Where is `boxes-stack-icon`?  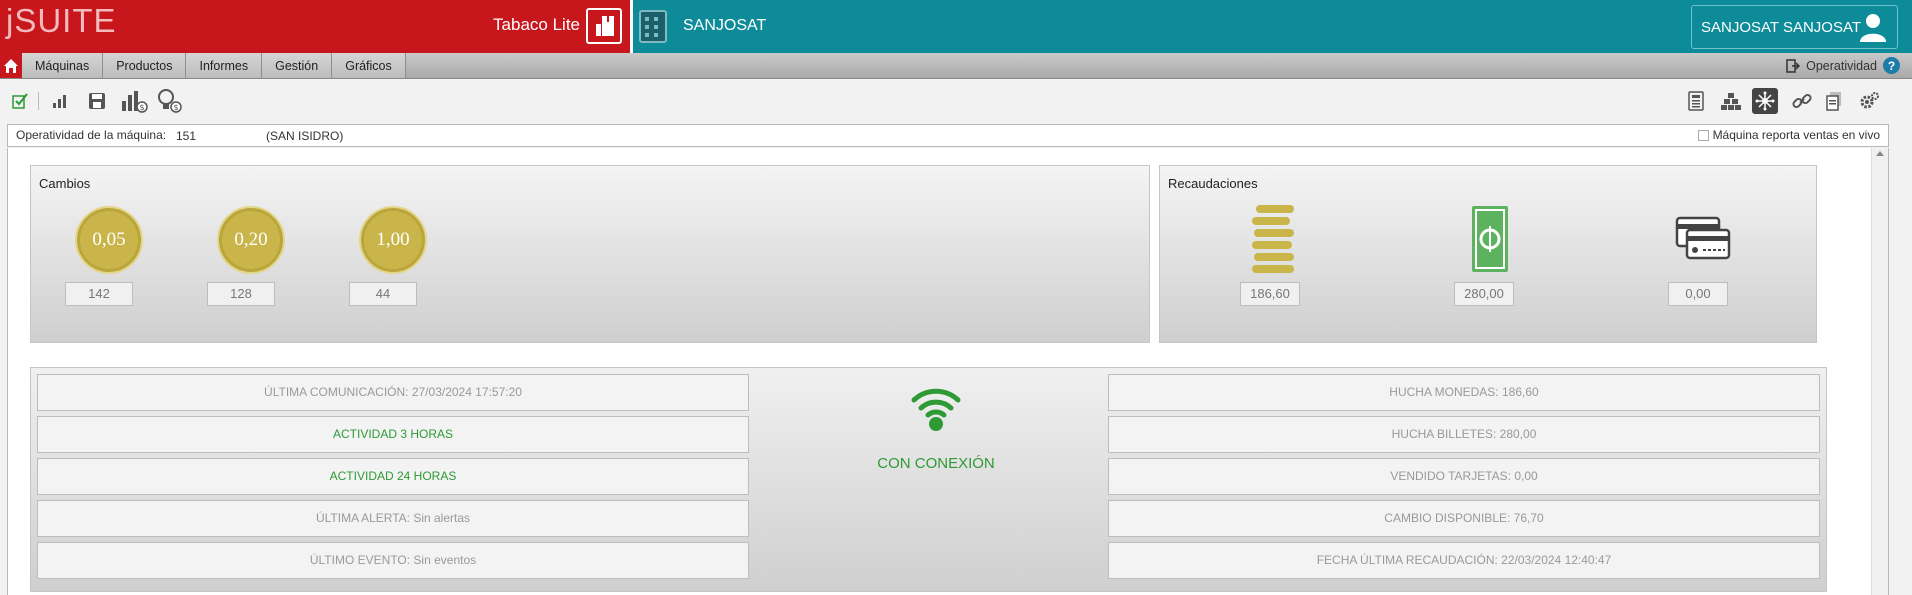
boxes-stack-icon is located at coordinates (1731, 101).